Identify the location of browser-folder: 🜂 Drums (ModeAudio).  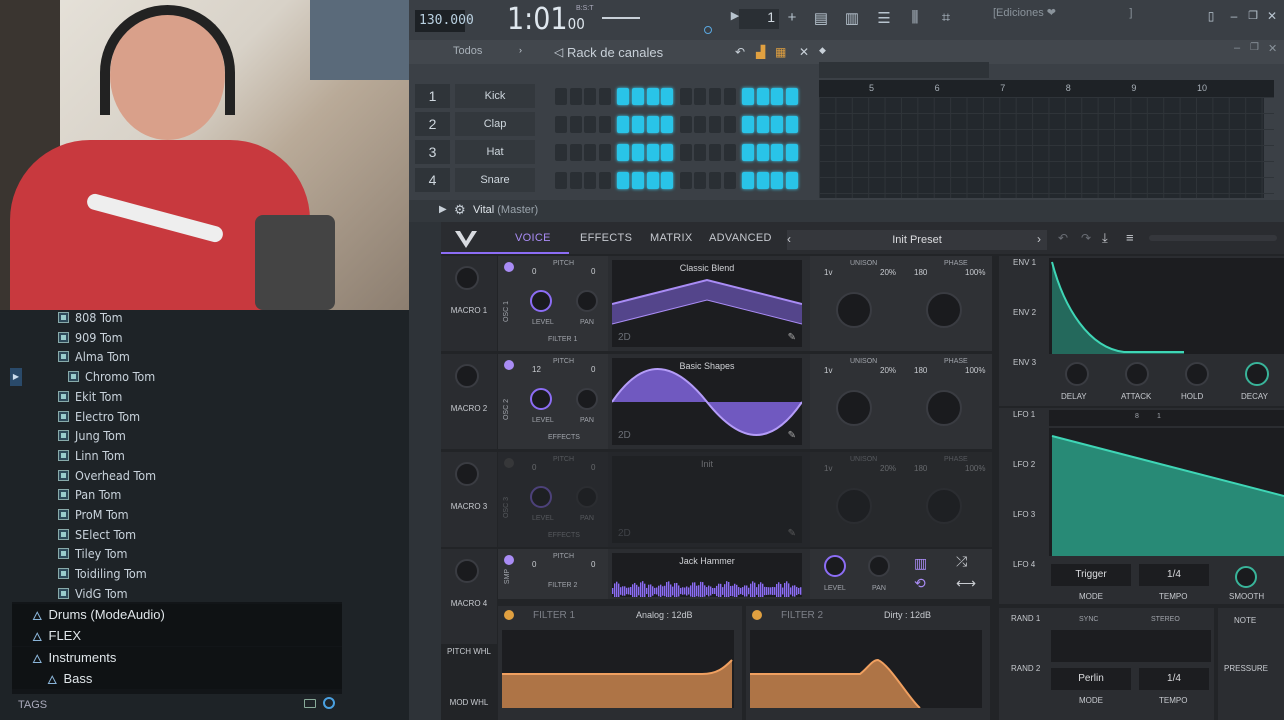
(177, 614).